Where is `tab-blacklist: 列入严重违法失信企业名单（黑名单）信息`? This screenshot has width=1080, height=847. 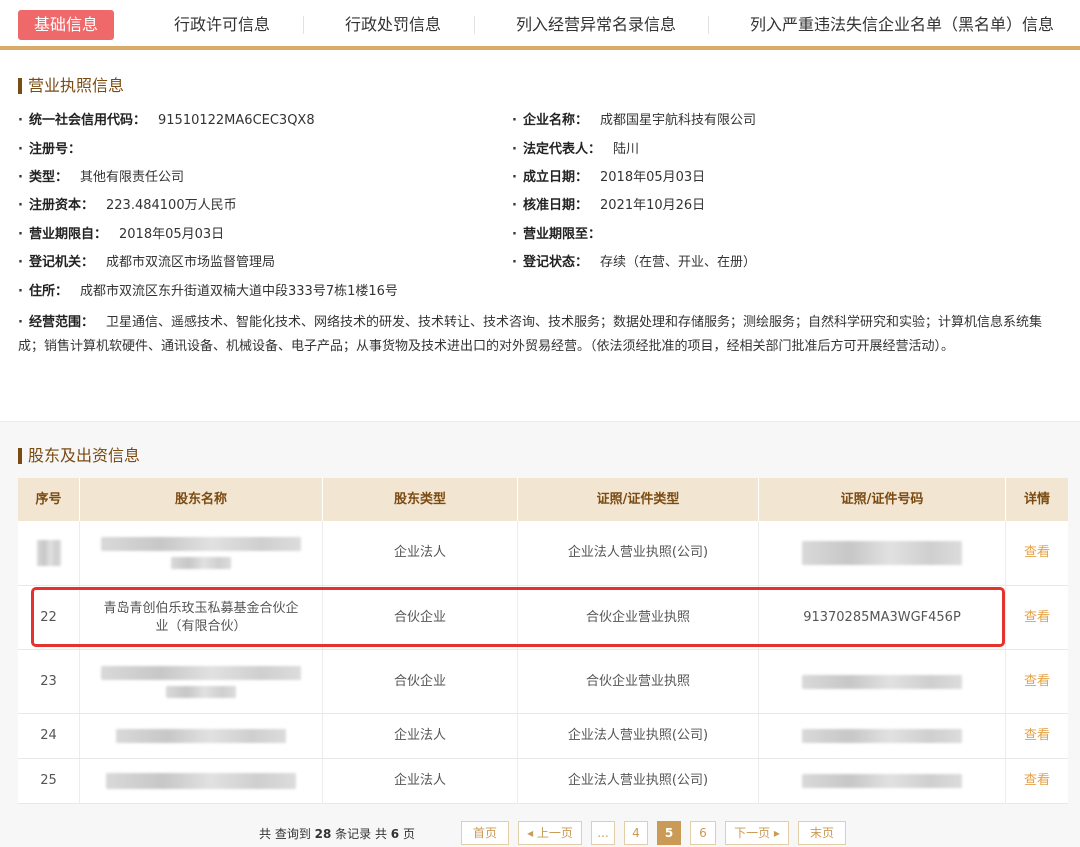
tab-blacklist: 列入严重违法失信企业名单（黑名单）信息 is located at coordinates (902, 25).